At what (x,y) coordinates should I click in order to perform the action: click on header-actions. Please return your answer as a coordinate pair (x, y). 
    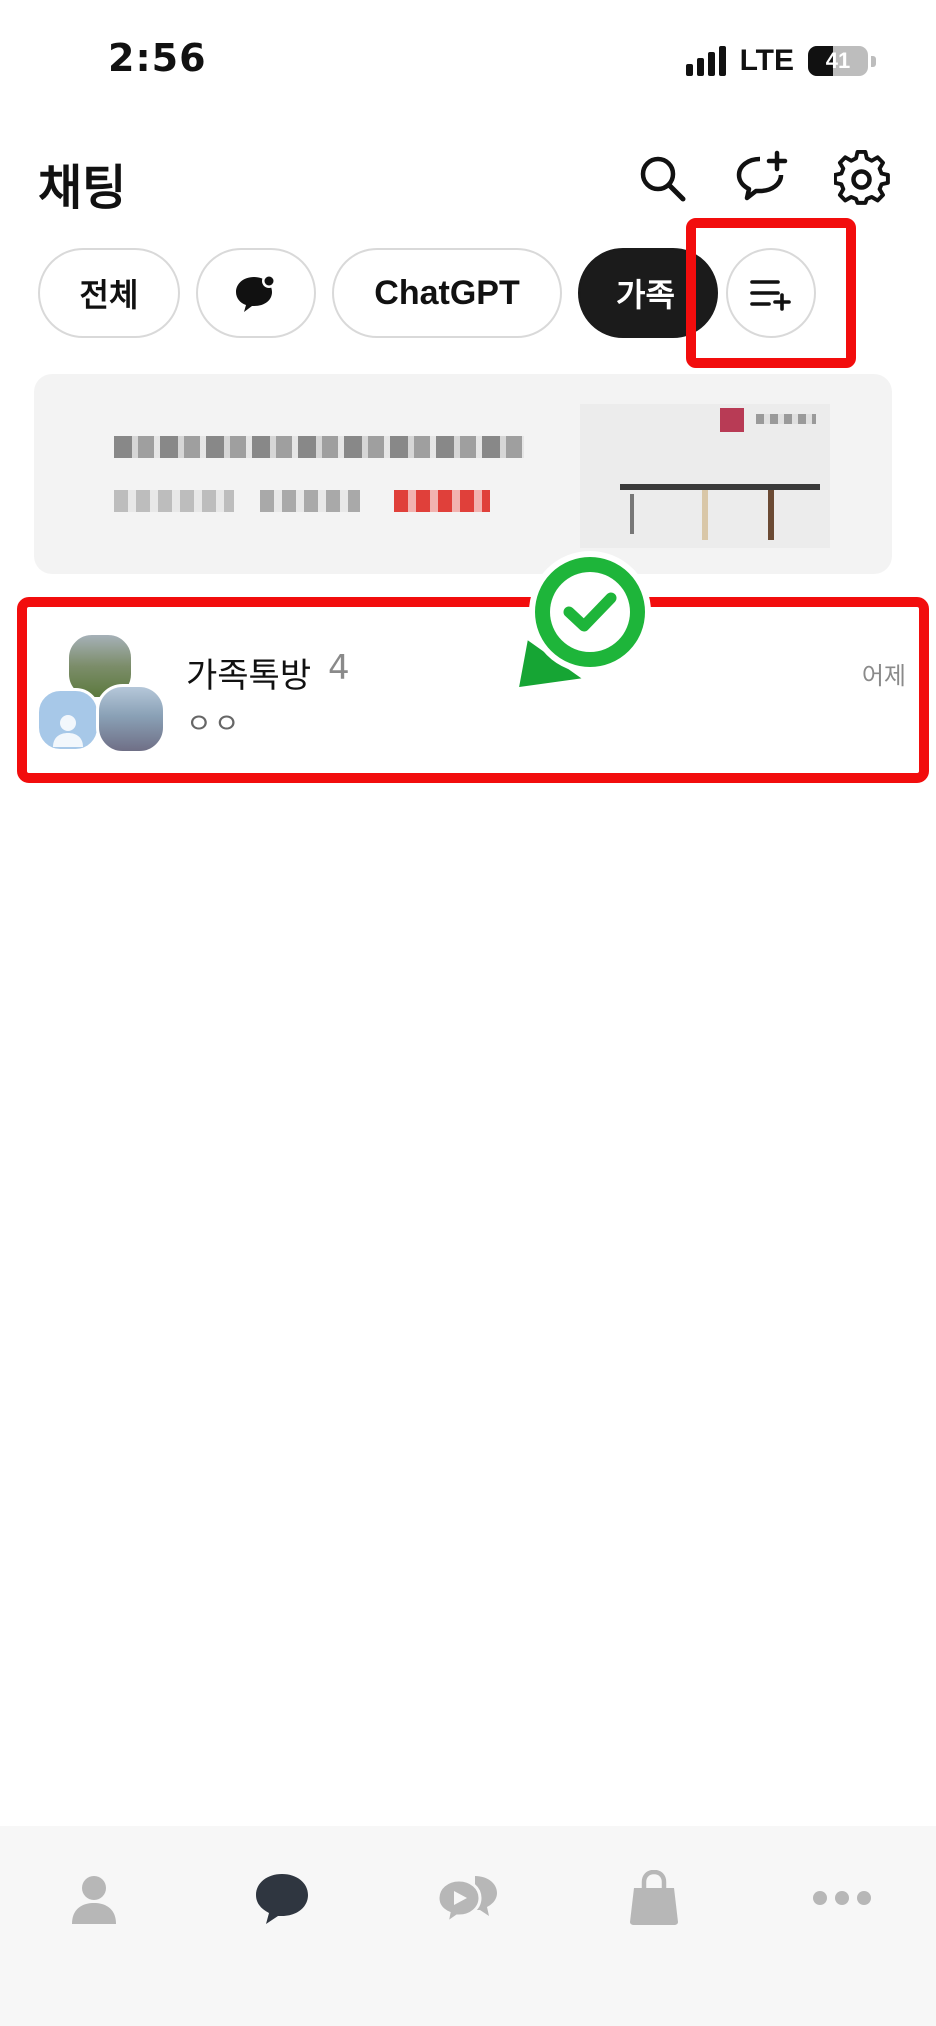
    Looking at the image, I should click on (762, 178).